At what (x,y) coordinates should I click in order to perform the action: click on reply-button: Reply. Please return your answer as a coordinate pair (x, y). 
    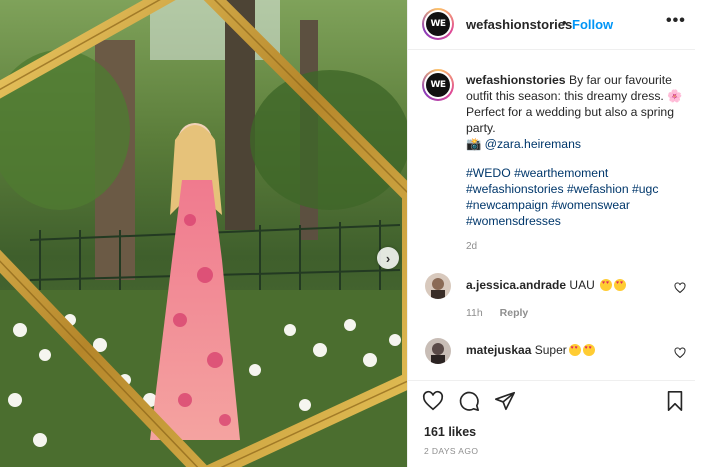
    Looking at the image, I should click on (514, 313).